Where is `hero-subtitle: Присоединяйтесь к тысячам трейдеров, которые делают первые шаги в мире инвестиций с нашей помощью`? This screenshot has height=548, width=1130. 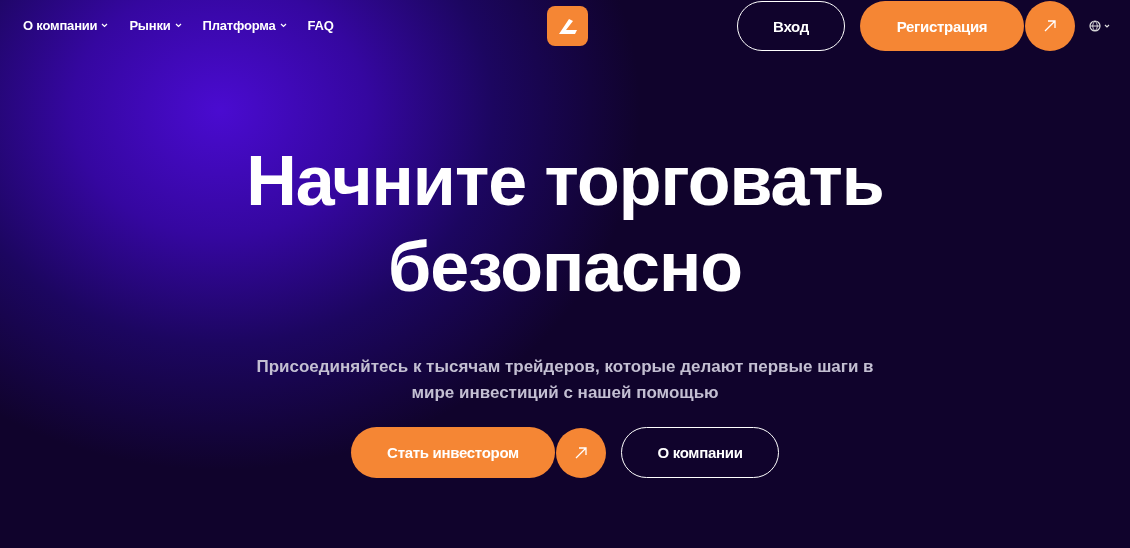
hero-subtitle: Присоединяйтесь к тысячам трейдеров, которые делают первые шаги в мире инвестиций с нашей помощью is located at coordinates (565, 380).